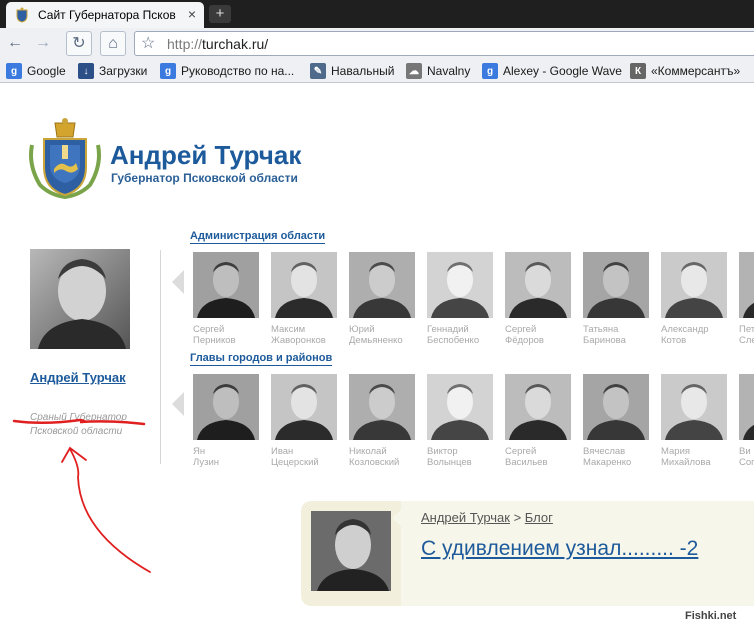  What do you see at coordinates (15, 43) in the screenshot?
I see `back-arrow-icon: ←` at bounding box center [15, 43].